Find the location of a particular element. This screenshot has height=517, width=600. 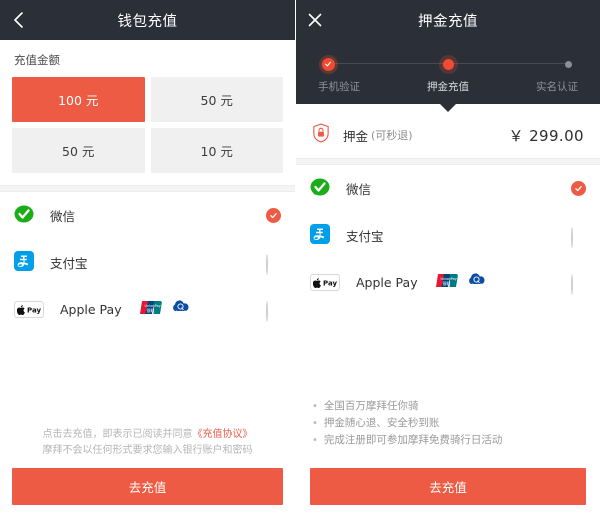

stepper-track is located at coordinates (448, 64).